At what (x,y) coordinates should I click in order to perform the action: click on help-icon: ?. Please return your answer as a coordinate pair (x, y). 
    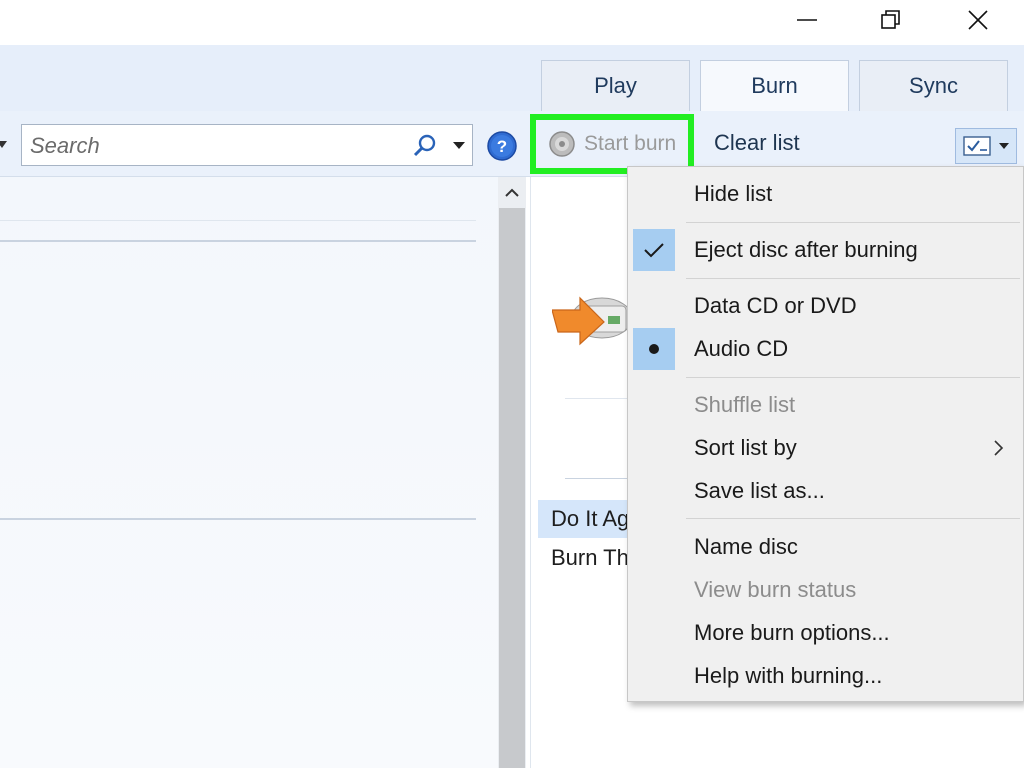
    Looking at the image, I should click on (502, 146).